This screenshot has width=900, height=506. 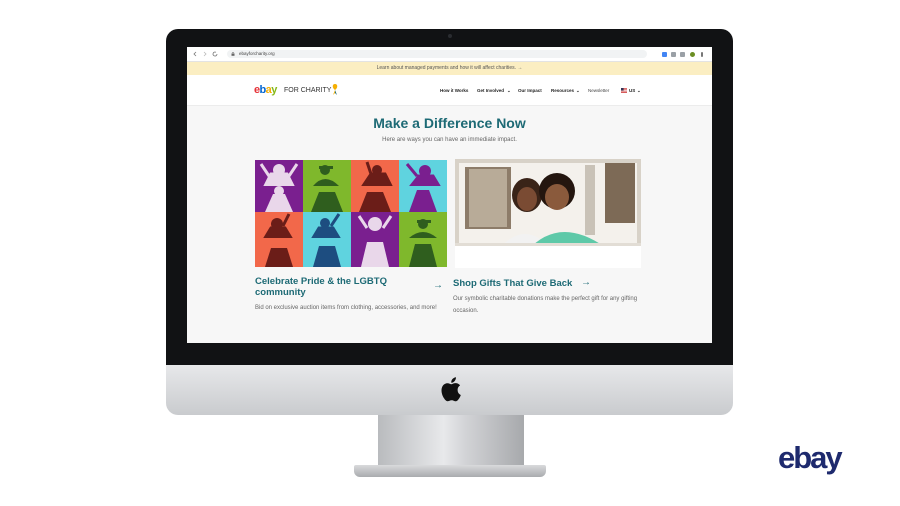 I want to click on back-icon, so click(x=195, y=54).